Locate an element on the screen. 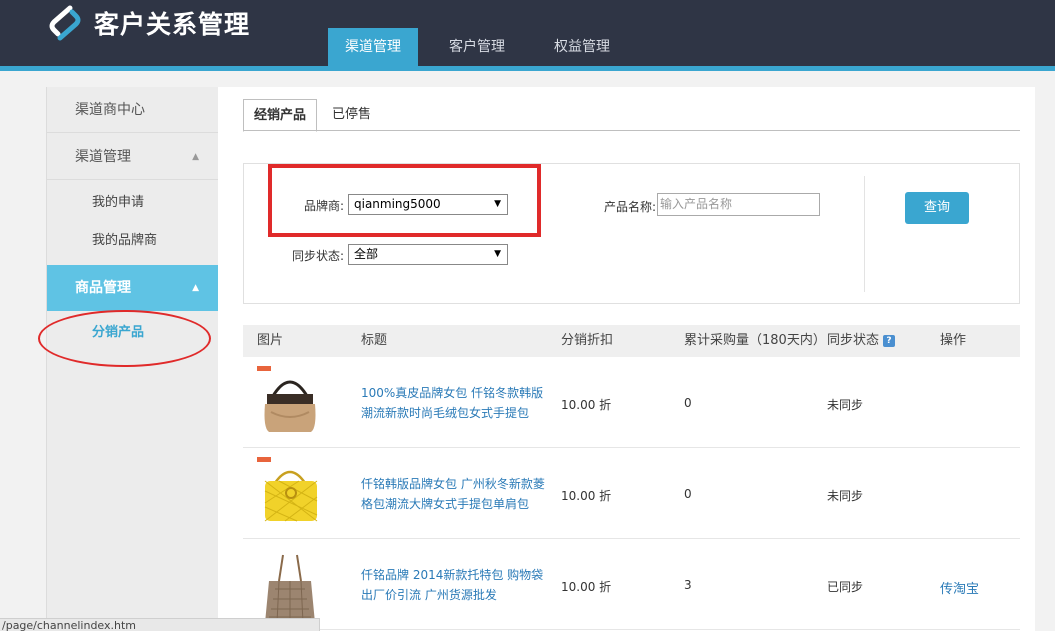 Image resolution: width=1055 pixels, height=631 pixels. sidebar-item-channel-center: 渠道商中心 is located at coordinates (133, 110).